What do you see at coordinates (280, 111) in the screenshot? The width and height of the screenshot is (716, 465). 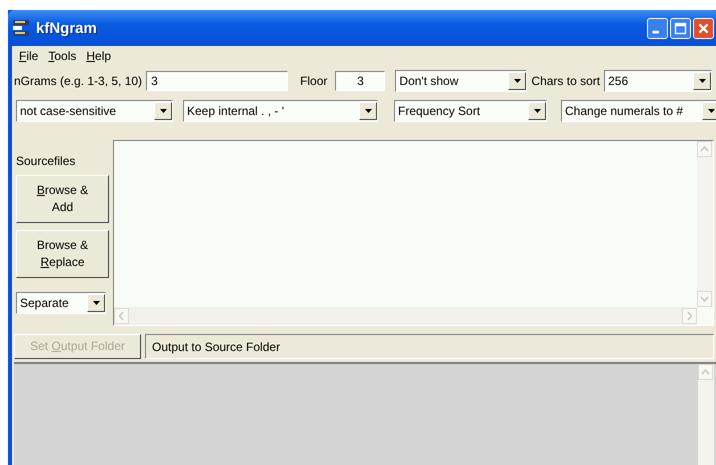 I see `option-dropdown: Keep internal . , - '` at bounding box center [280, 111].